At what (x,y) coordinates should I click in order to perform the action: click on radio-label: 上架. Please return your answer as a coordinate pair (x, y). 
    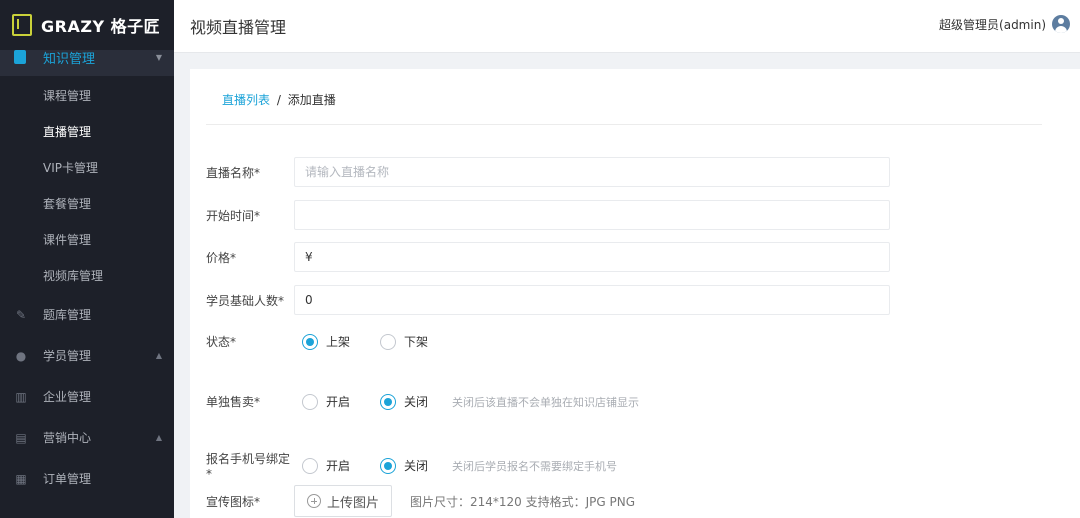
    Looking at the image, I should click on (338, 342).